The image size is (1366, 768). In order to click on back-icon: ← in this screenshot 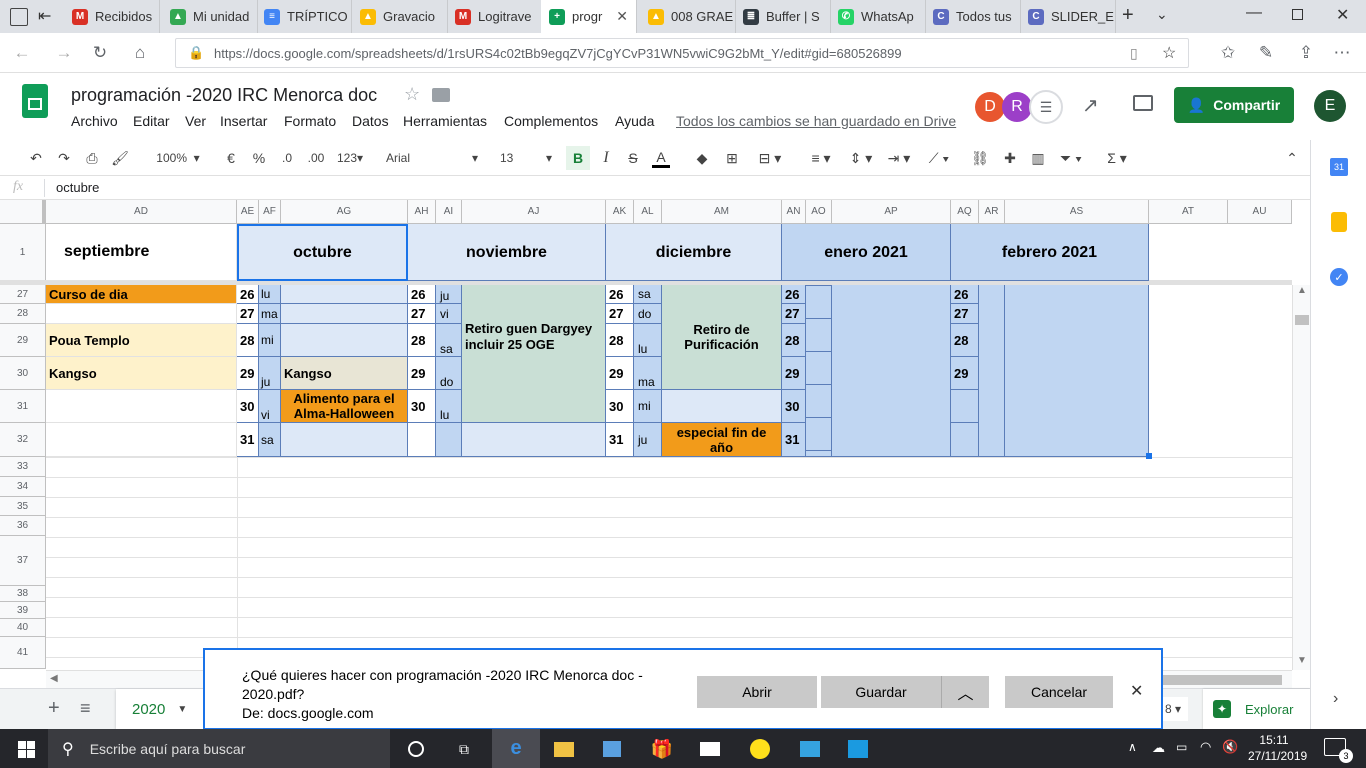, I will do `click(22, 53)`.